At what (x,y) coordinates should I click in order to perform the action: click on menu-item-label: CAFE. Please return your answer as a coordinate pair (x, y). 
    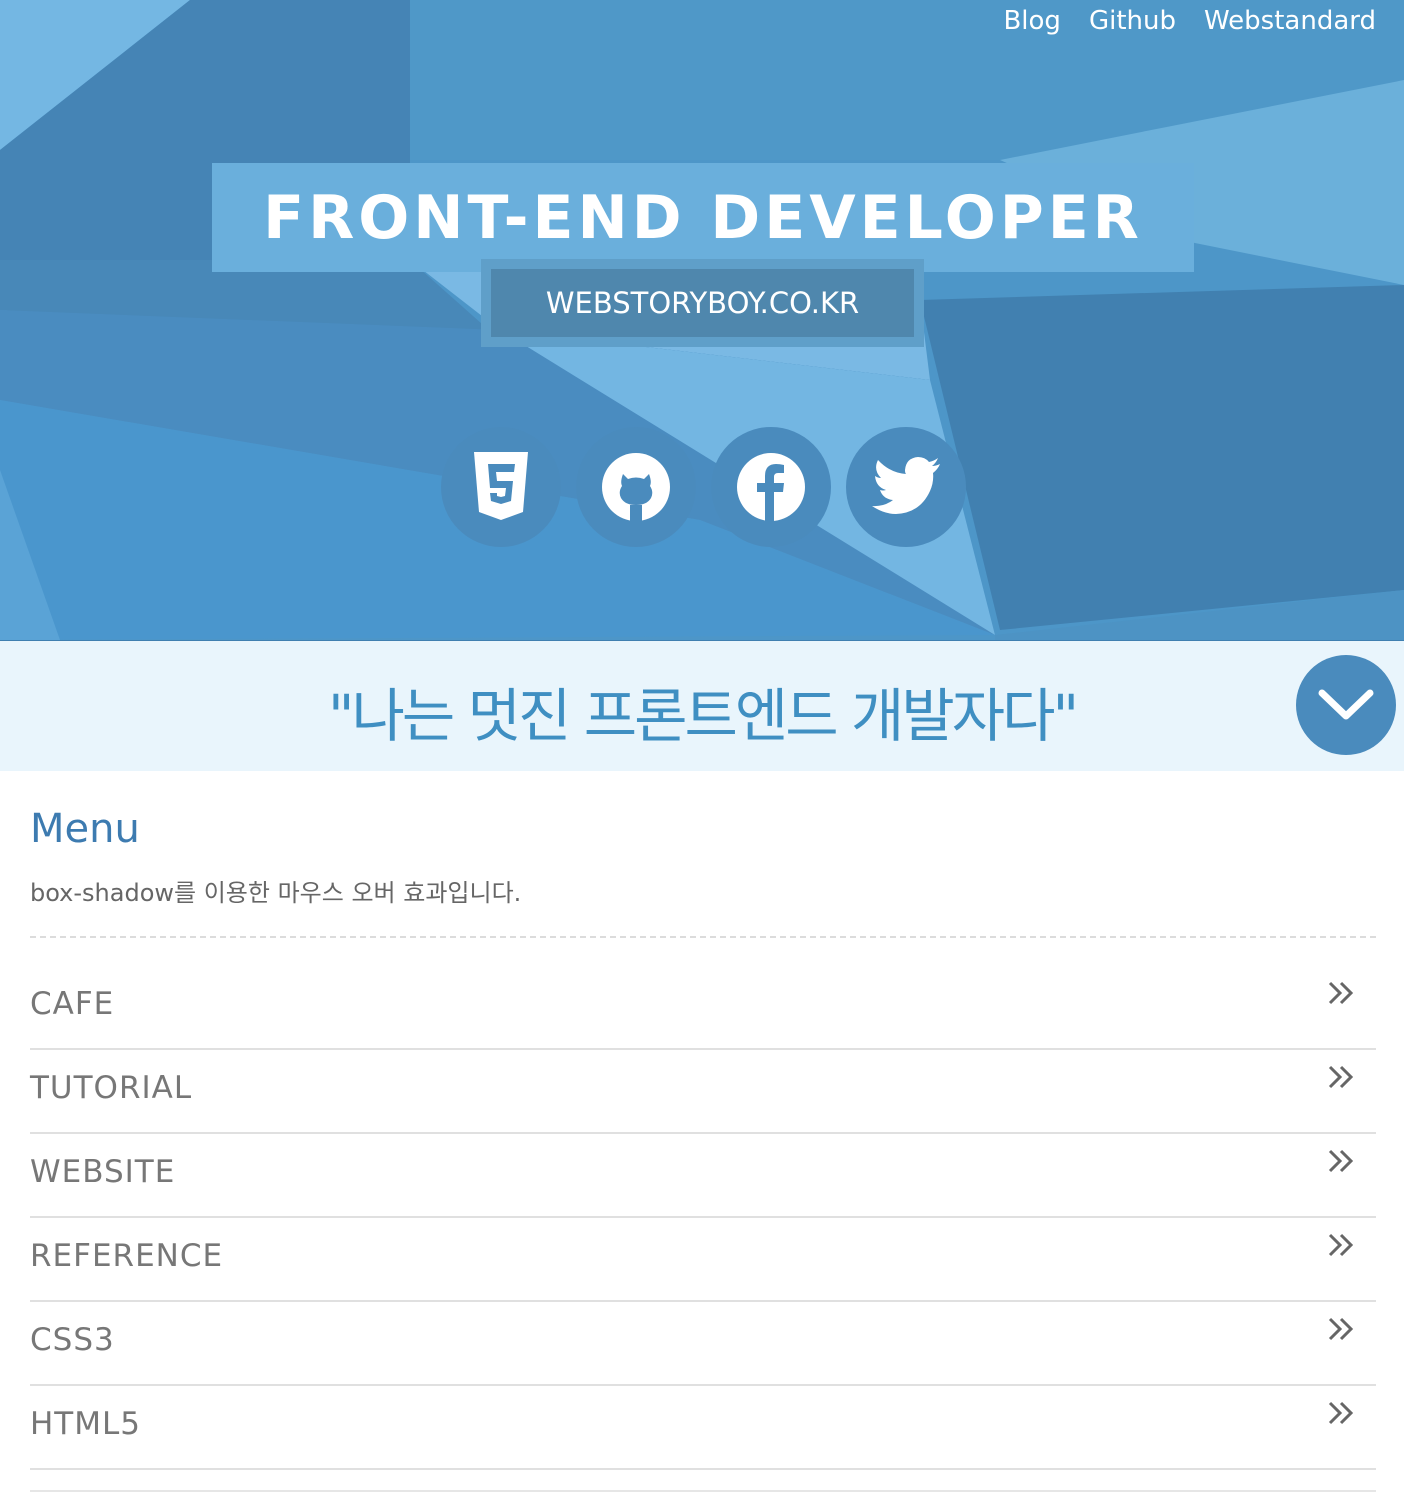
    Looking at the image, I should click on (72, 1004).